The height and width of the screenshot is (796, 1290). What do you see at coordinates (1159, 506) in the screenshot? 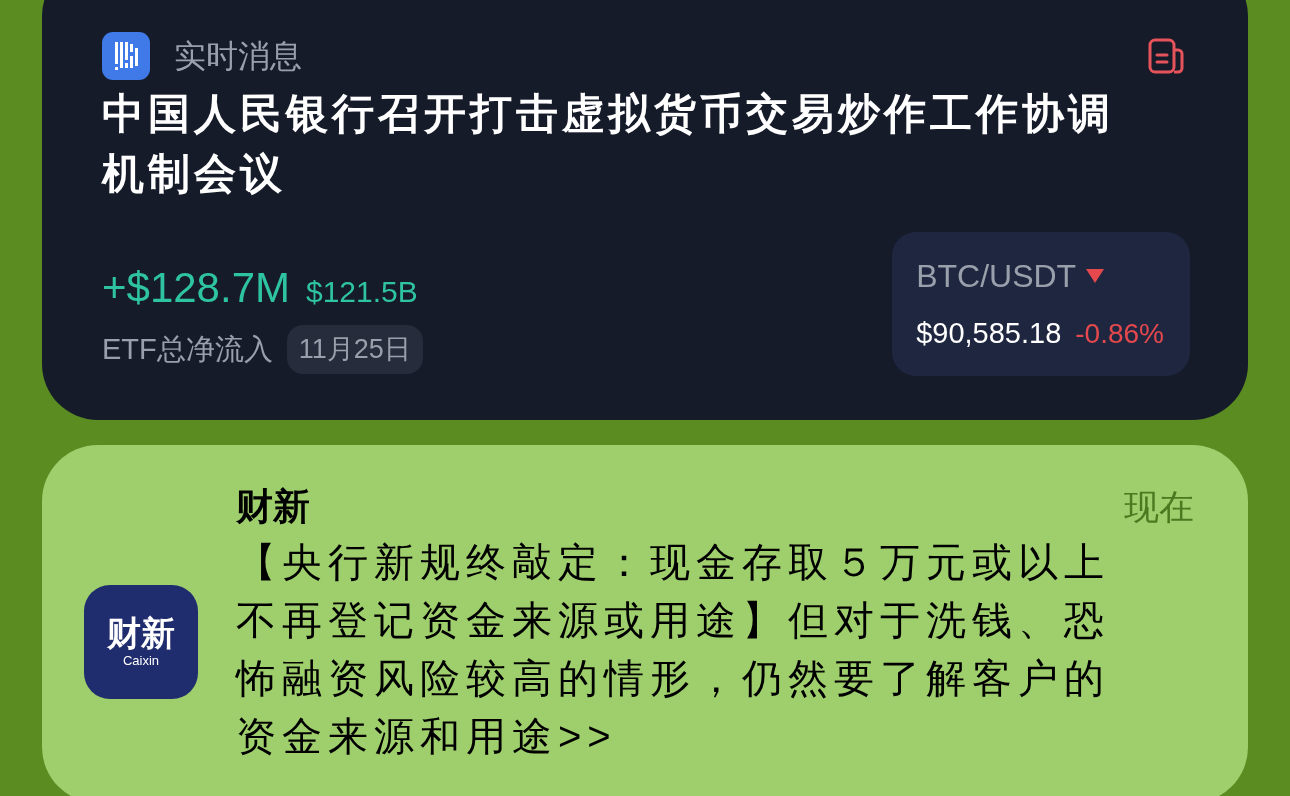
I see `timestamp: 现在` at bounding box center [1159, 506].